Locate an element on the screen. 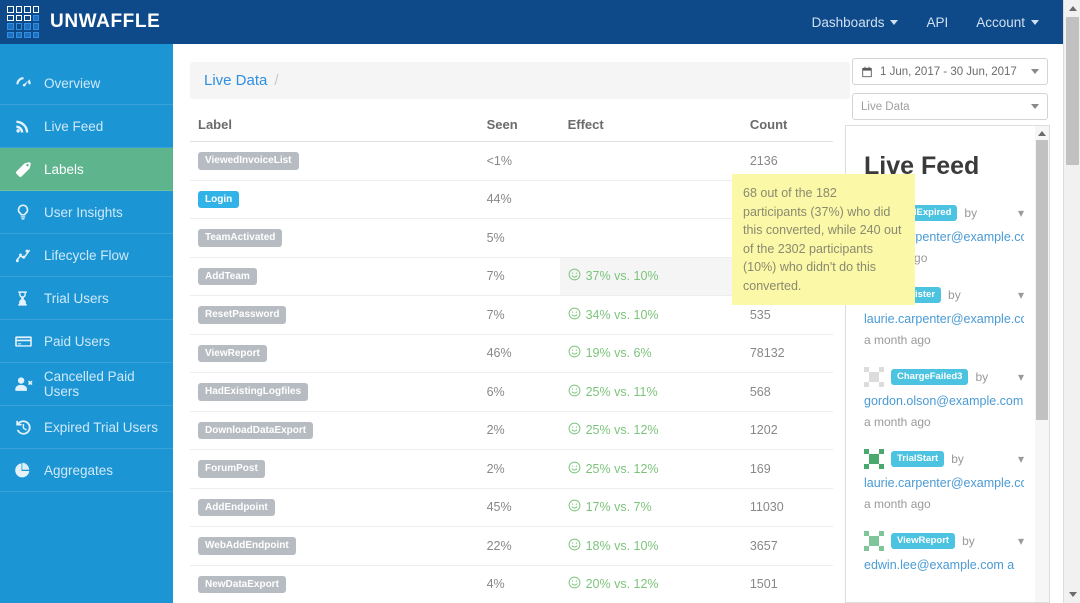  page-scrollbar is located at coordinates (1071, 301).